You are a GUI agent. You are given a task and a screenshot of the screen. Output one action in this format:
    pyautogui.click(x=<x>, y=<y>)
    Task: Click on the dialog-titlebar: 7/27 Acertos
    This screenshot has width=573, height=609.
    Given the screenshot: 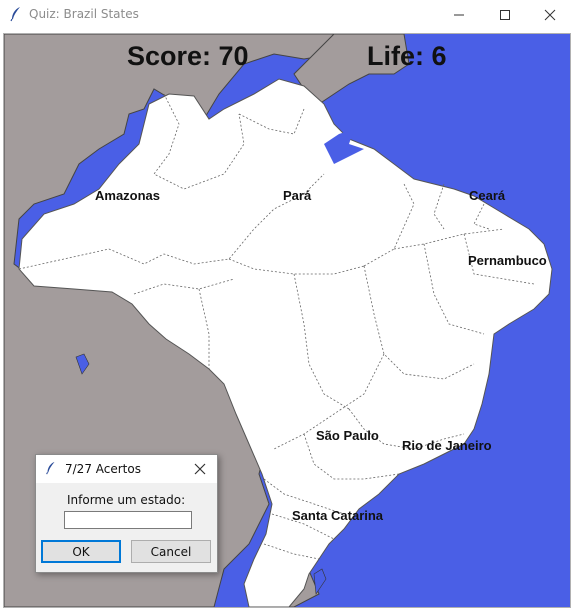 What is the action you would take?
    pyautogui.click(x=126, y=469)
    